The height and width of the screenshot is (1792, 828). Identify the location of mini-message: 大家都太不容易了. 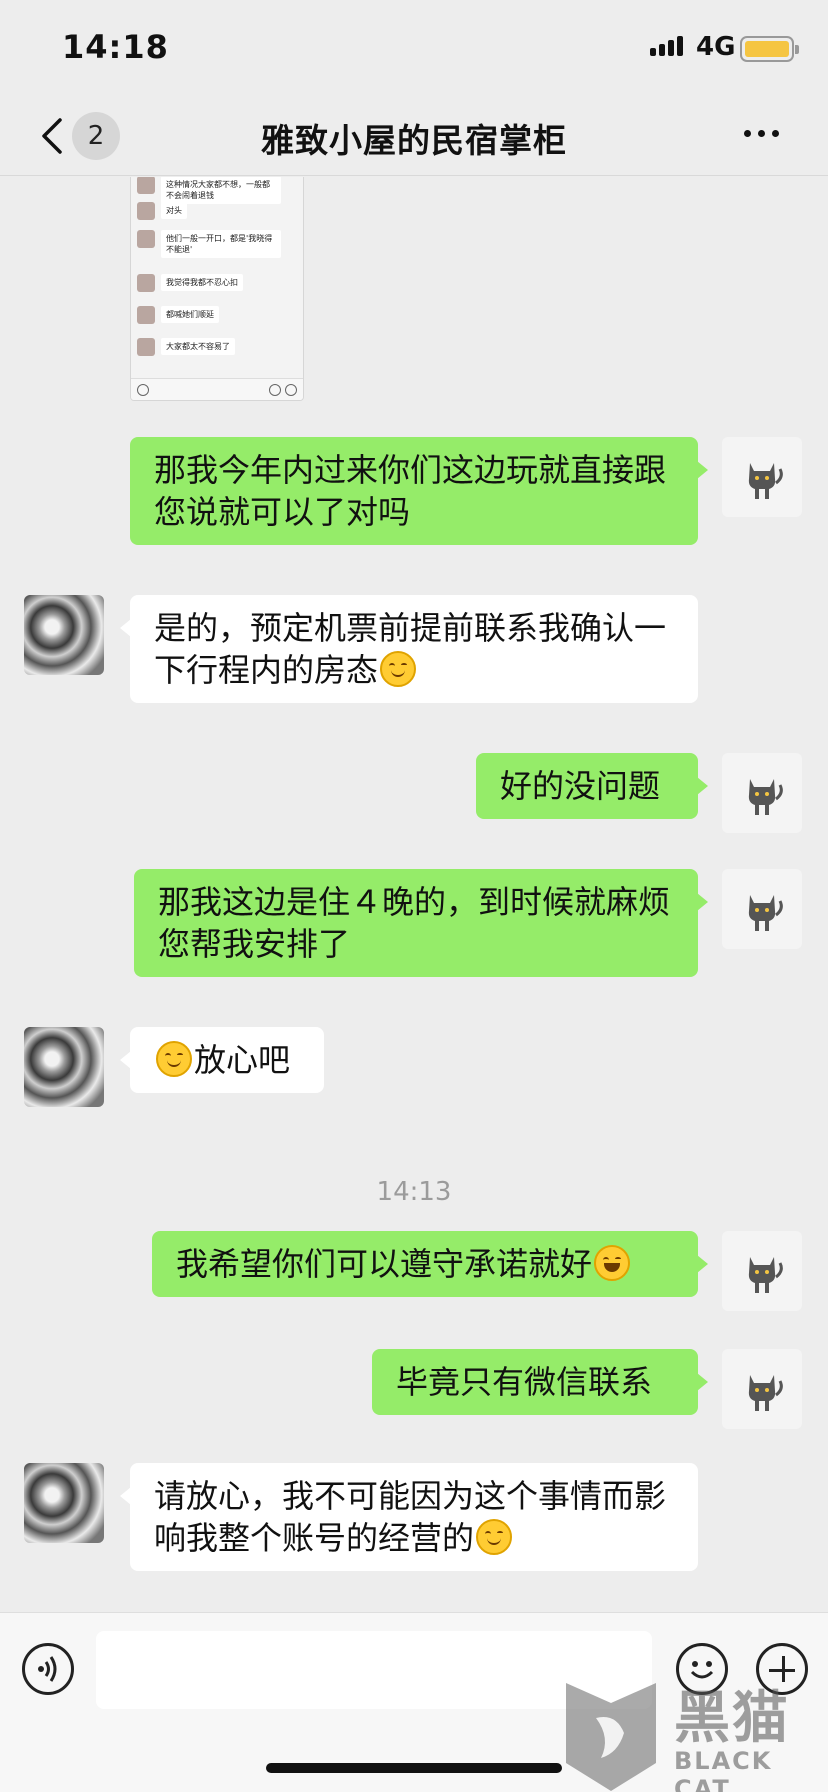
(198, 346).